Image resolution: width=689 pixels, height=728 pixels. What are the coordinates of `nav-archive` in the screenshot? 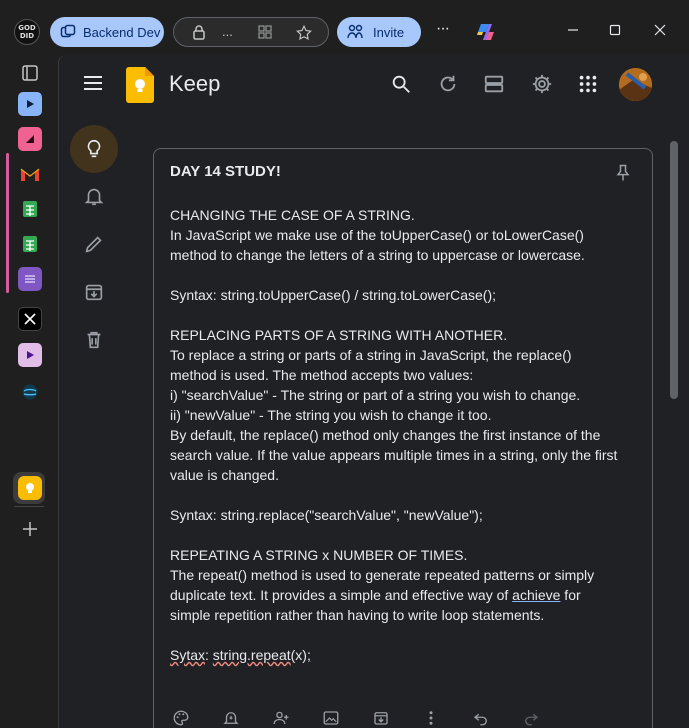 It's located at (94, 292).